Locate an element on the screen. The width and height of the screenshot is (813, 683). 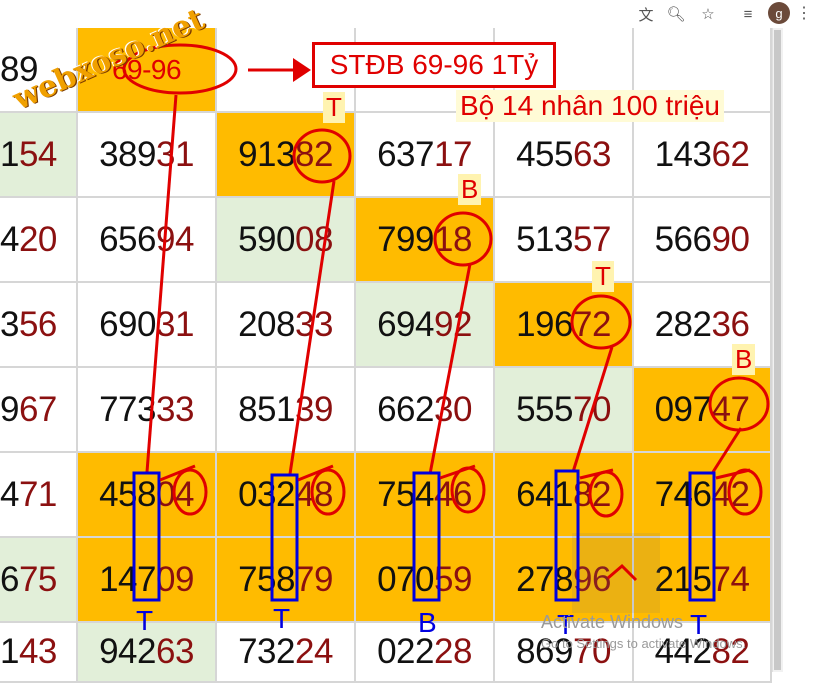
table-cell: 1 43 is located at coordinates (39, 653).